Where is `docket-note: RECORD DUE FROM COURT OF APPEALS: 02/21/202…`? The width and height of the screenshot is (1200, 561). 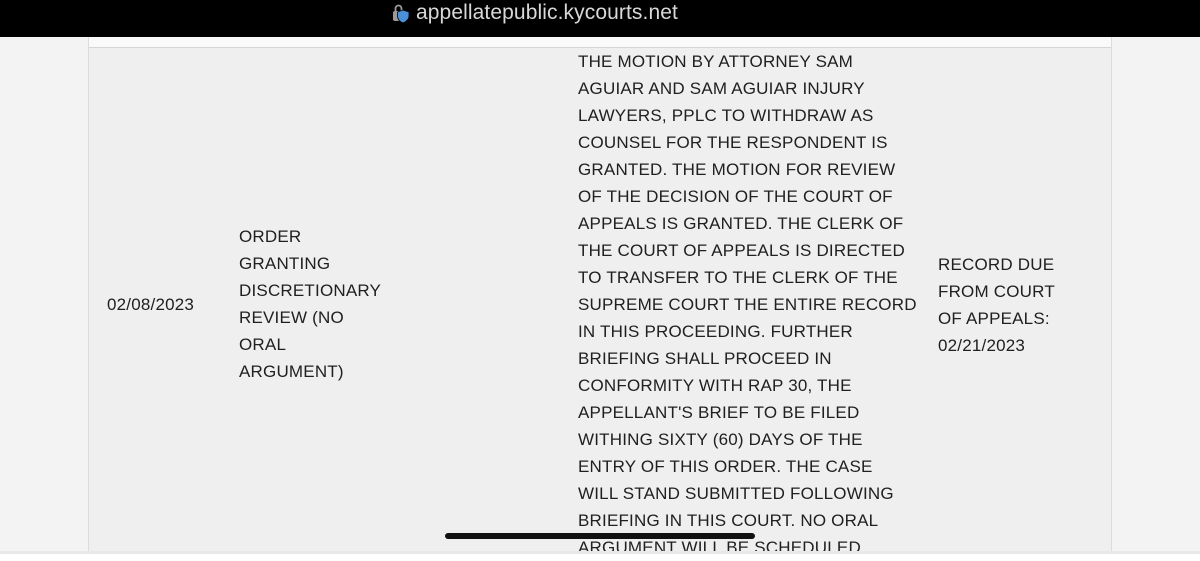
docket-note: RECORD DUE FROM COURT OF APPEALS: 02/21/202… is located at coordinates (996, 305).